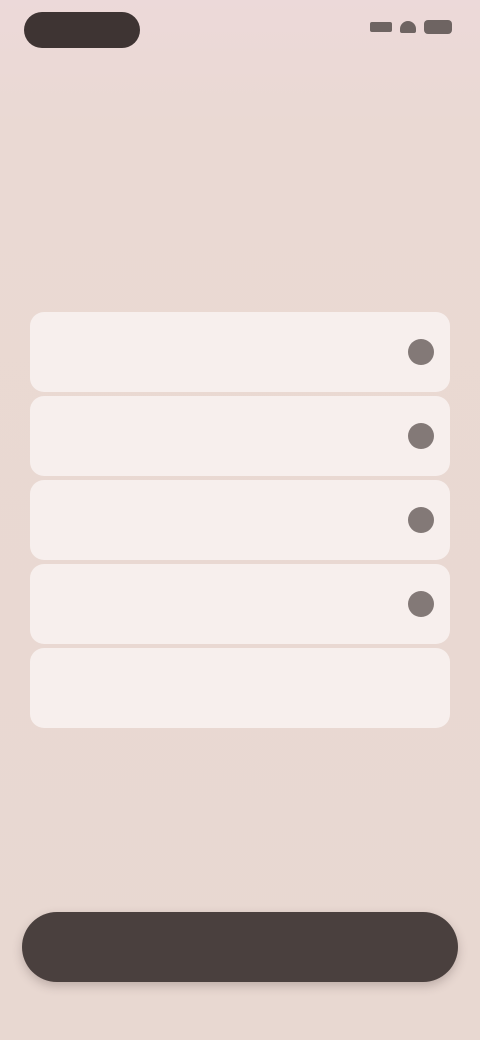  What do you see at coordinates (408, 27) in the screenshot?
I see `wifi-icon` at bounding box center [408, 27].